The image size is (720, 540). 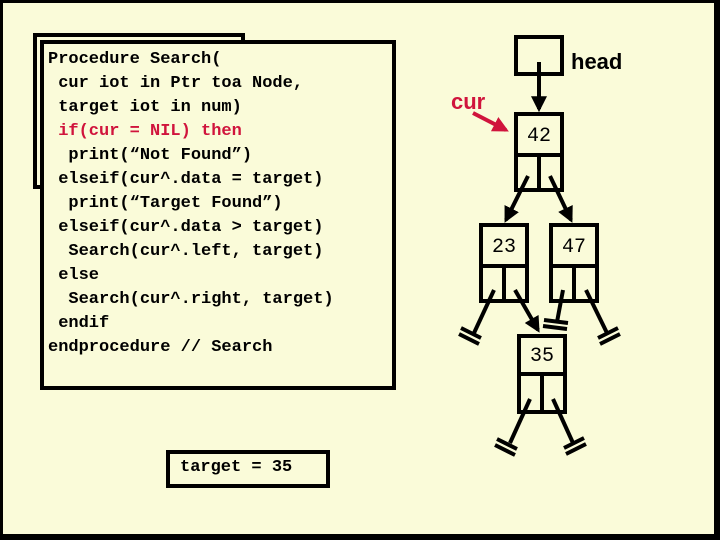 I want to click on nil-pointer-47-right, so click(x=602, y=317).